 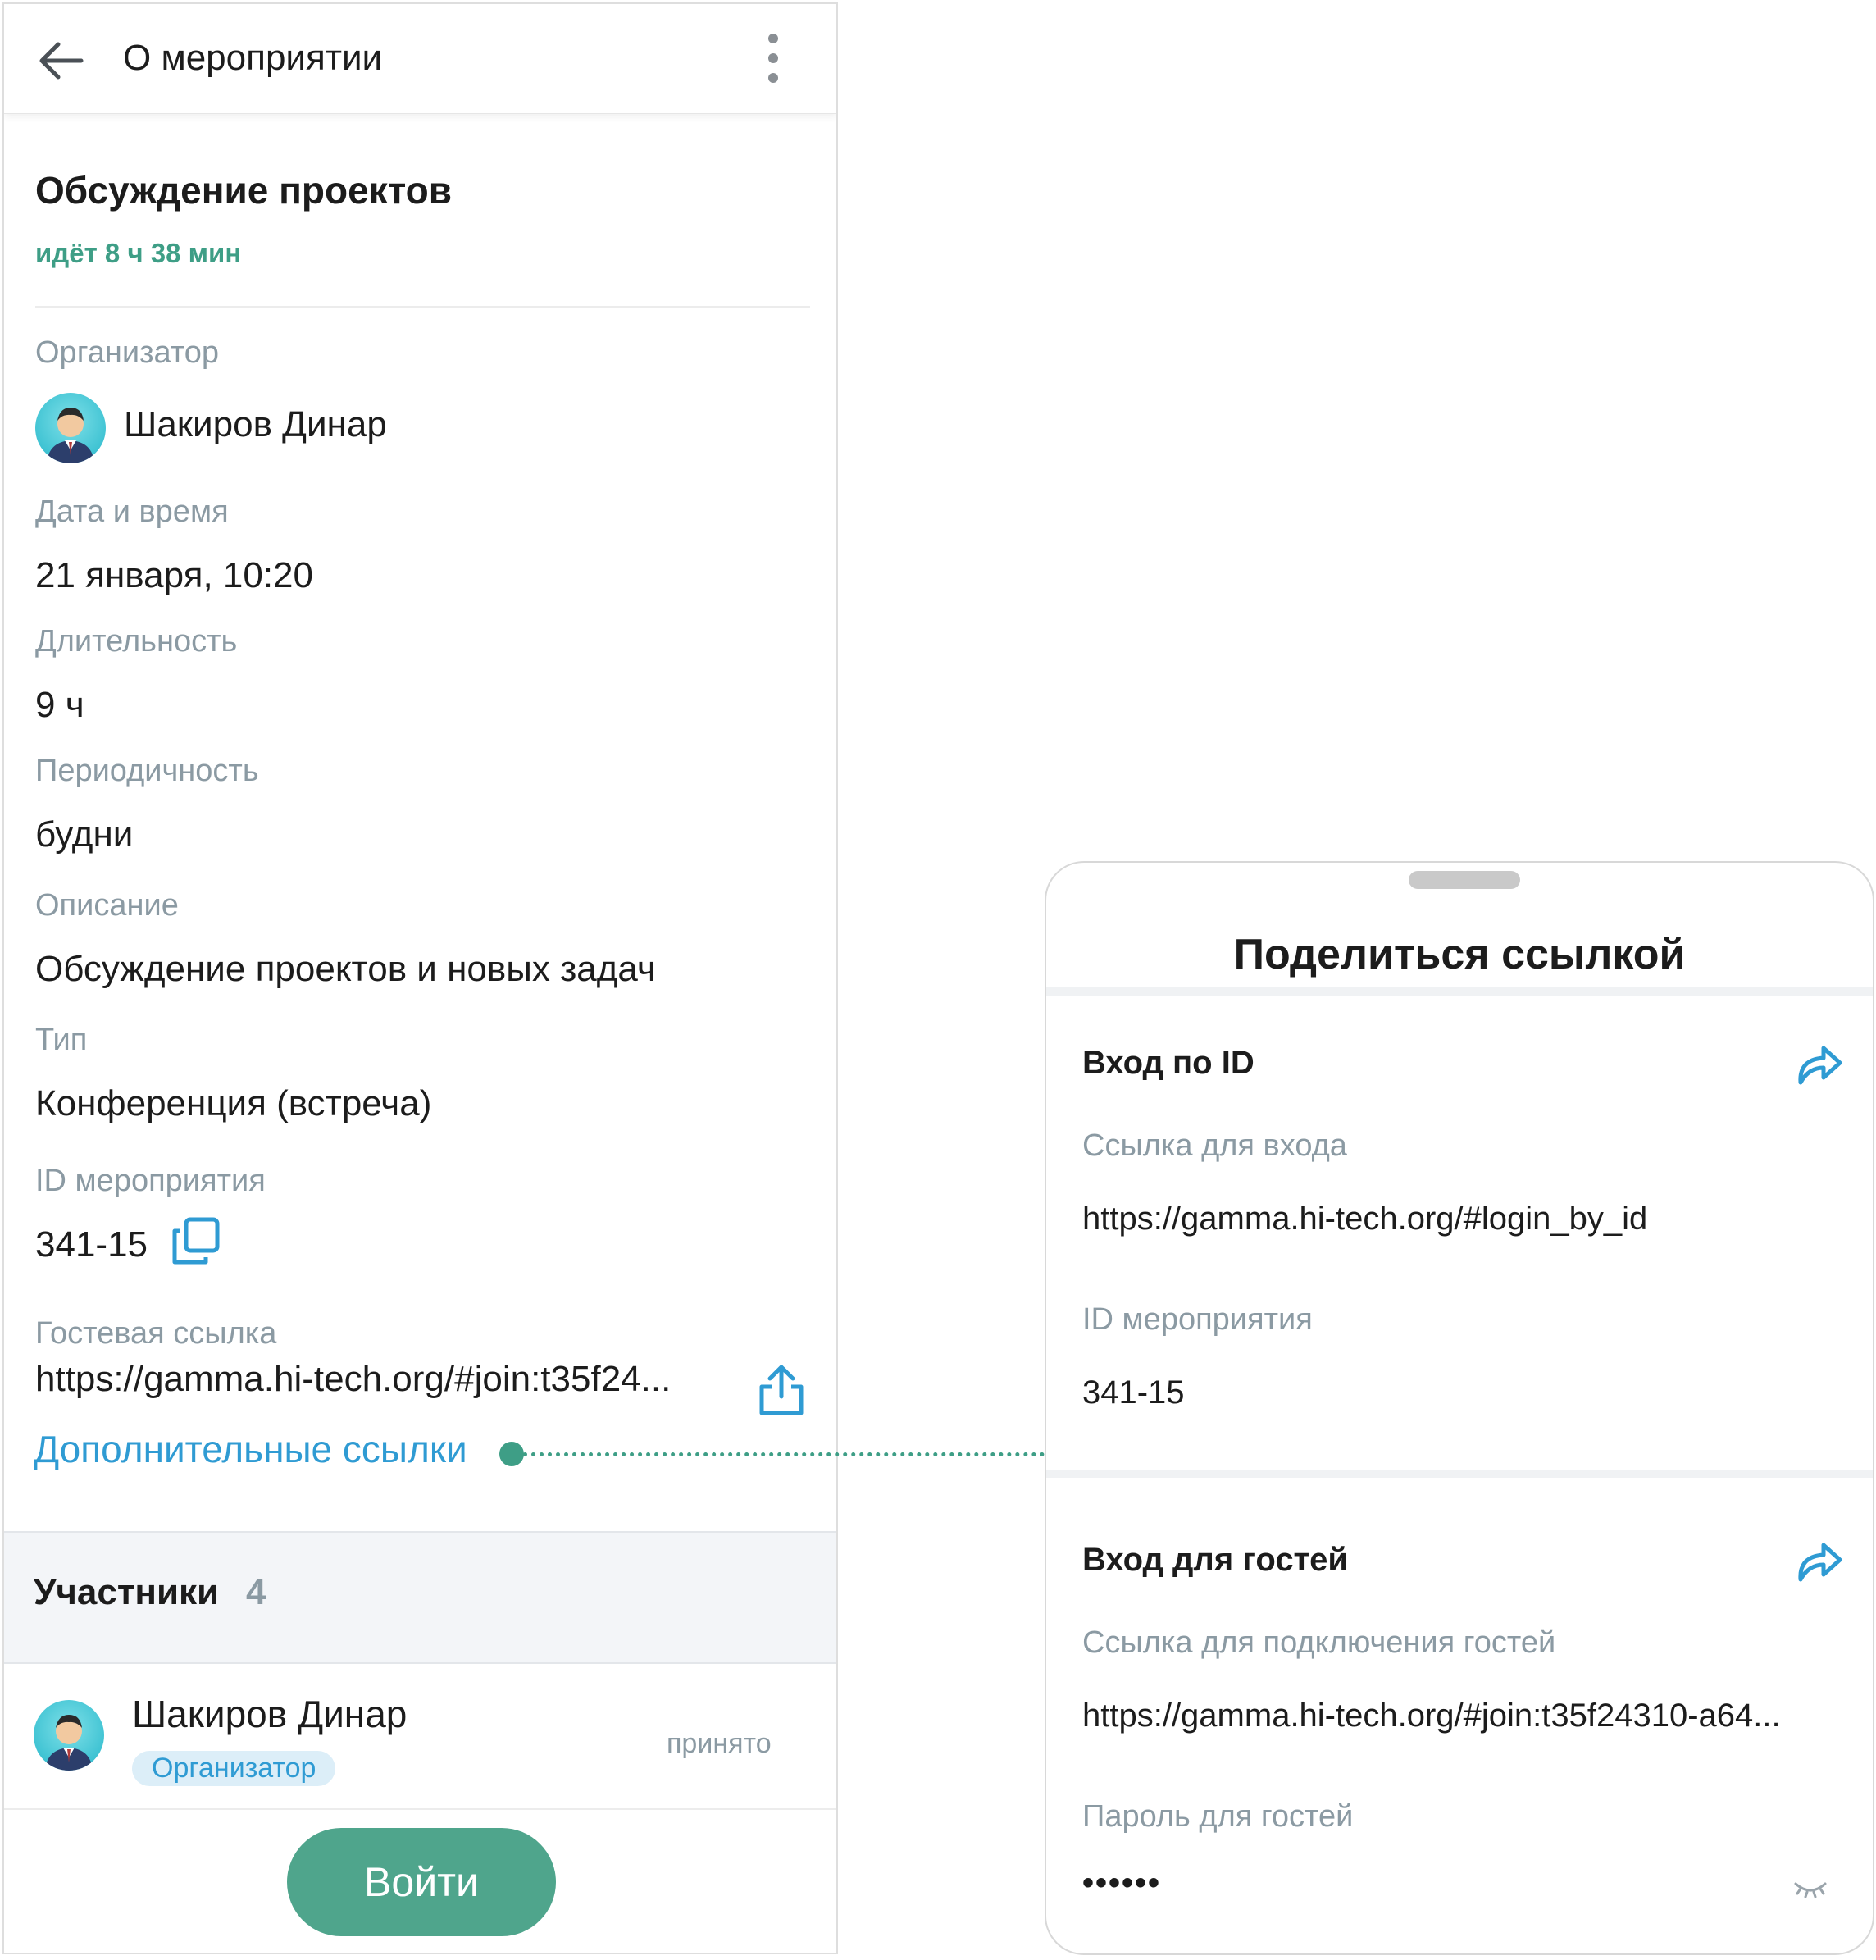 I want to click on organizer-label: Организатор, so click(x=127, y=352).